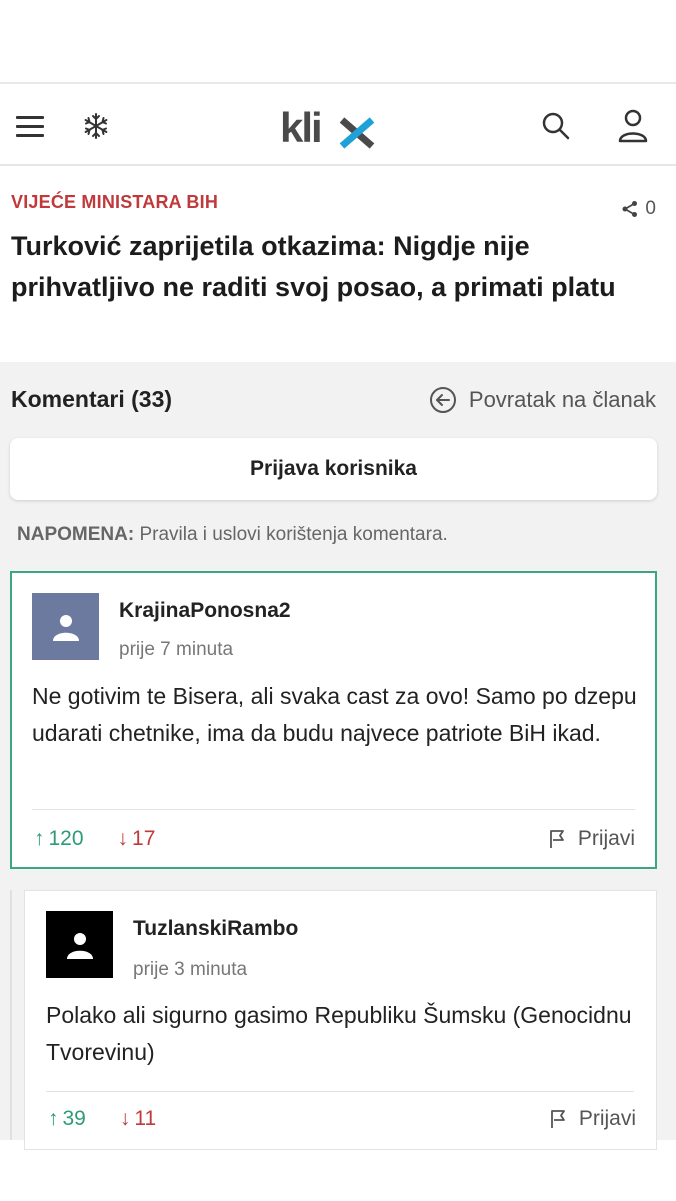 This screenshot has width=676, height=1201. I want to click on search-icon, so click(556, 126).